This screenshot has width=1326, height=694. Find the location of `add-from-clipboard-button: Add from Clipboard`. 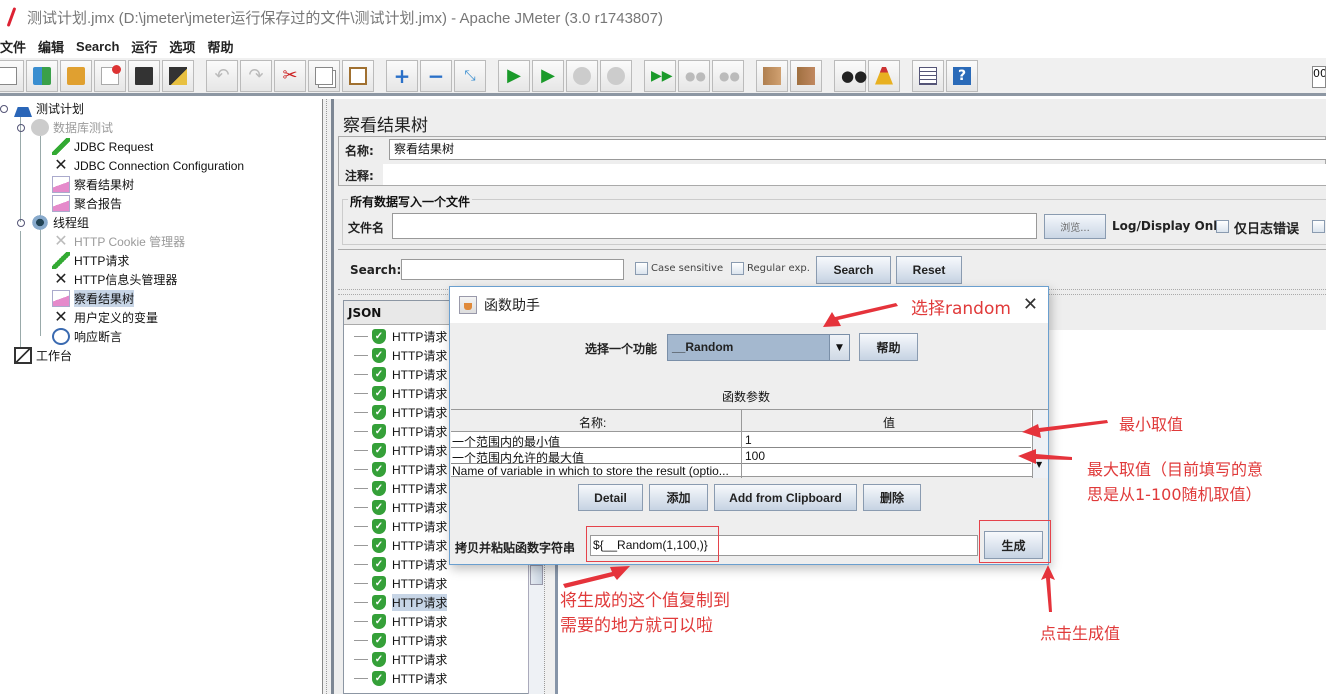

add-from-clipboard-button: Add from Clipboard is located at coordinates (785, 497).